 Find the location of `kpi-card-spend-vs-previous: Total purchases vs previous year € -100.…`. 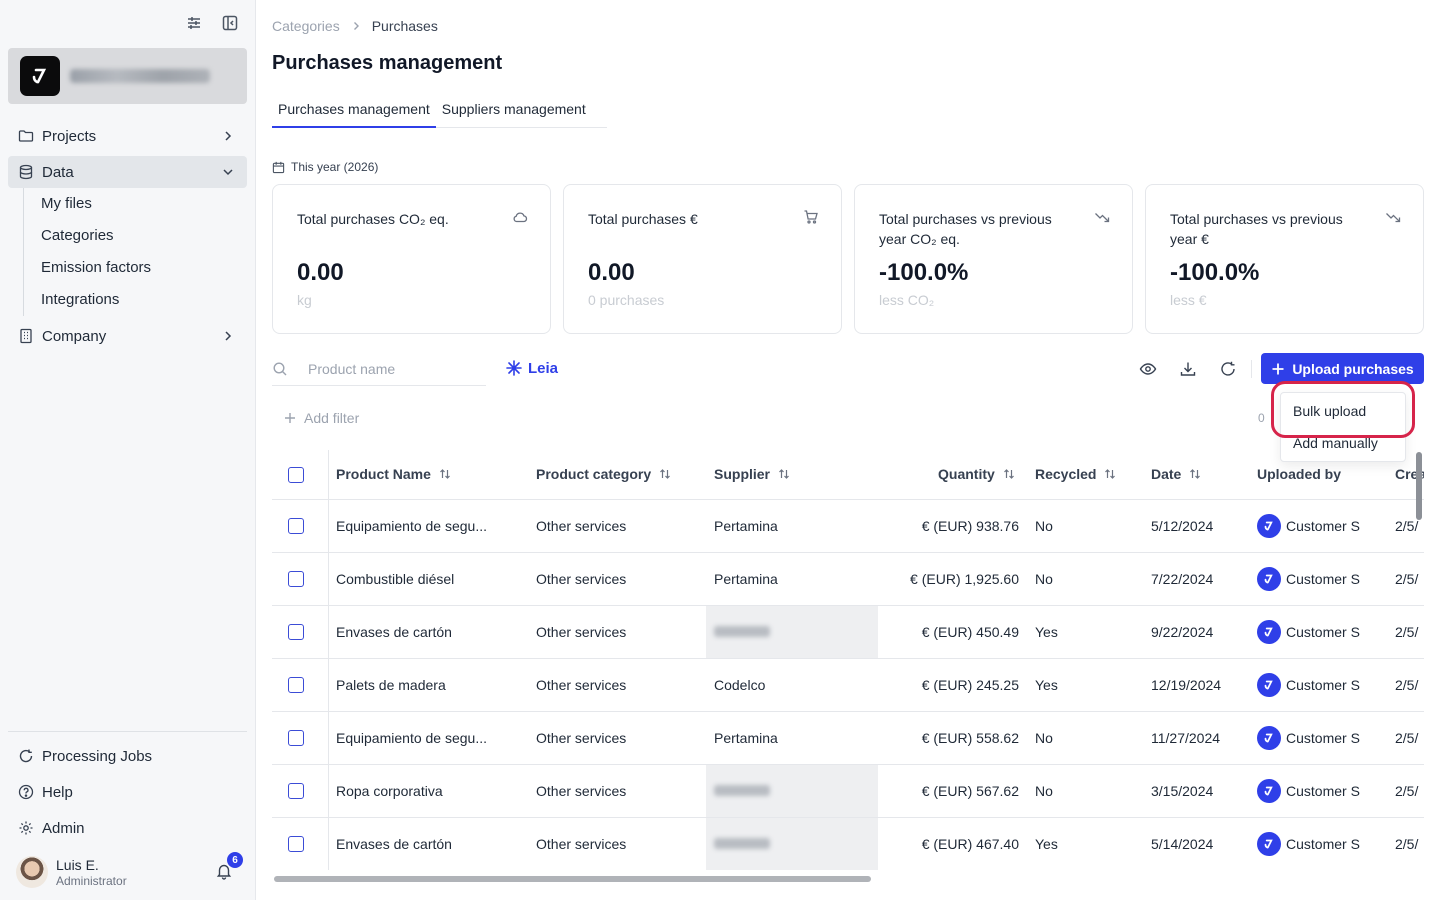

kpi-card-spend-vs-previous: Total purchases vs previous year € -100.… is located at coordinates (1284, 259).